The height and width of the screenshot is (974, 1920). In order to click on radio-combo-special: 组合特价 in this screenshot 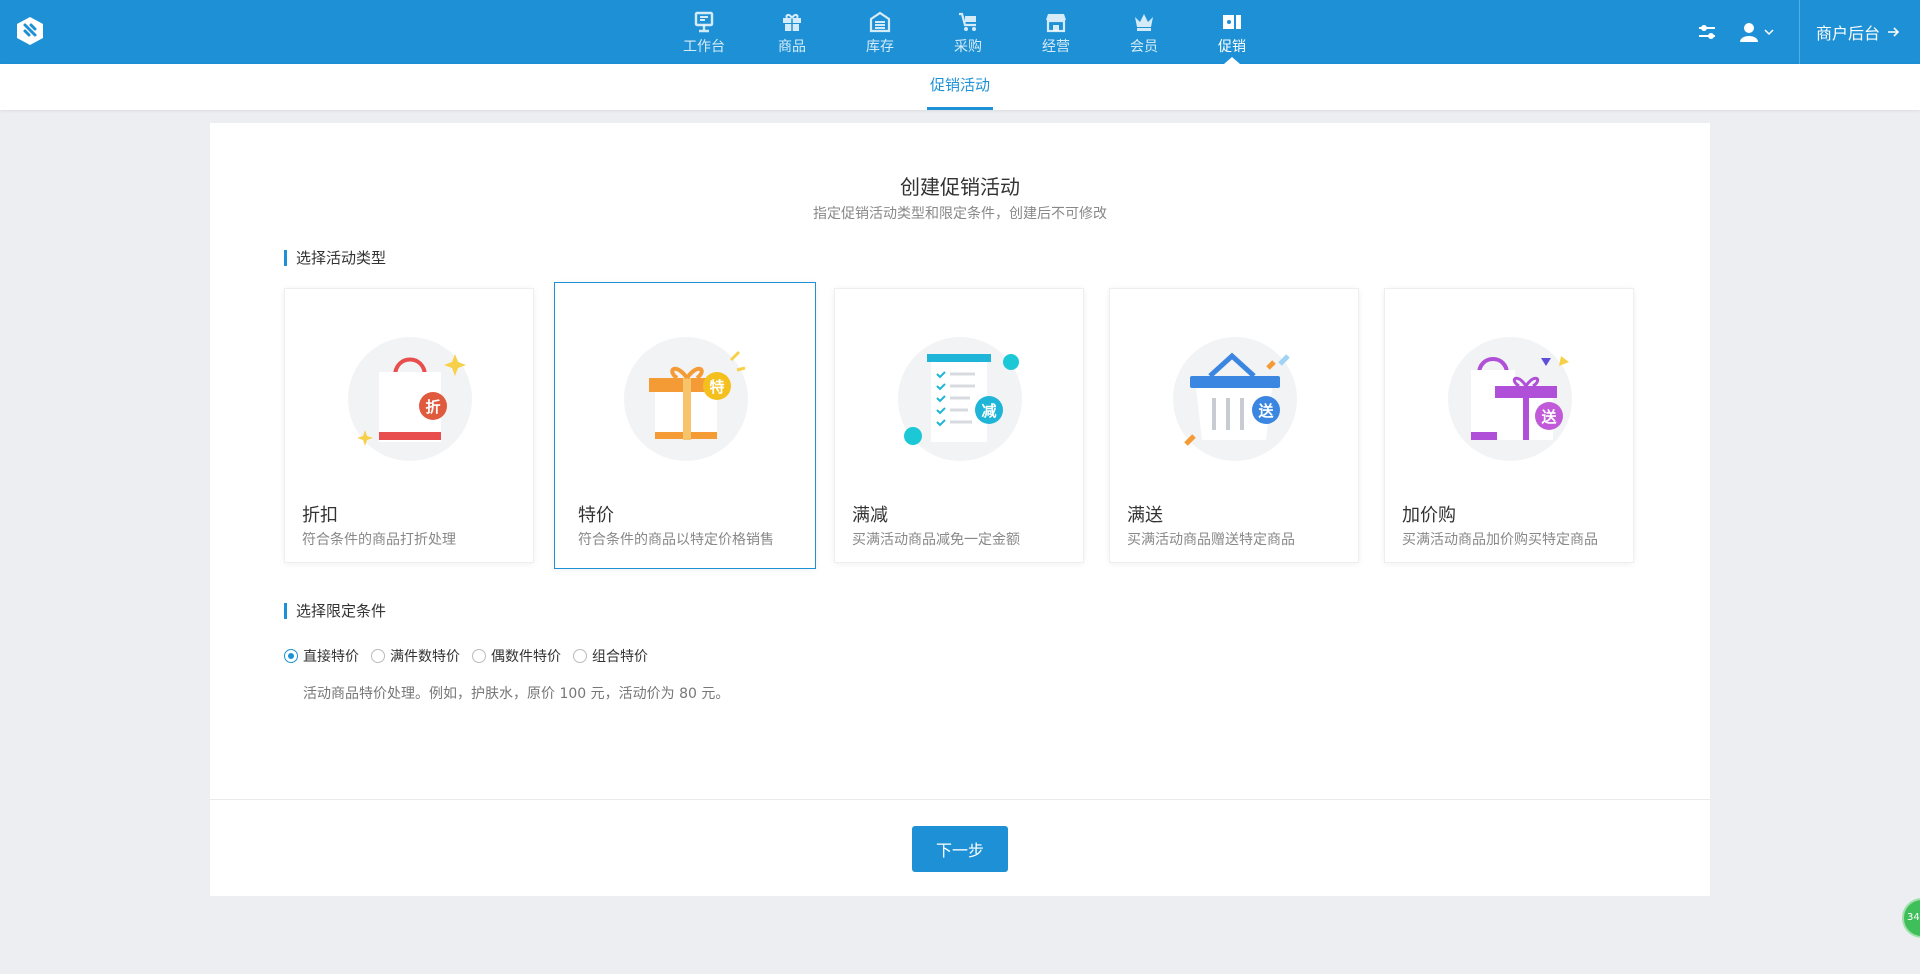, I will do `click(610, 656)`.